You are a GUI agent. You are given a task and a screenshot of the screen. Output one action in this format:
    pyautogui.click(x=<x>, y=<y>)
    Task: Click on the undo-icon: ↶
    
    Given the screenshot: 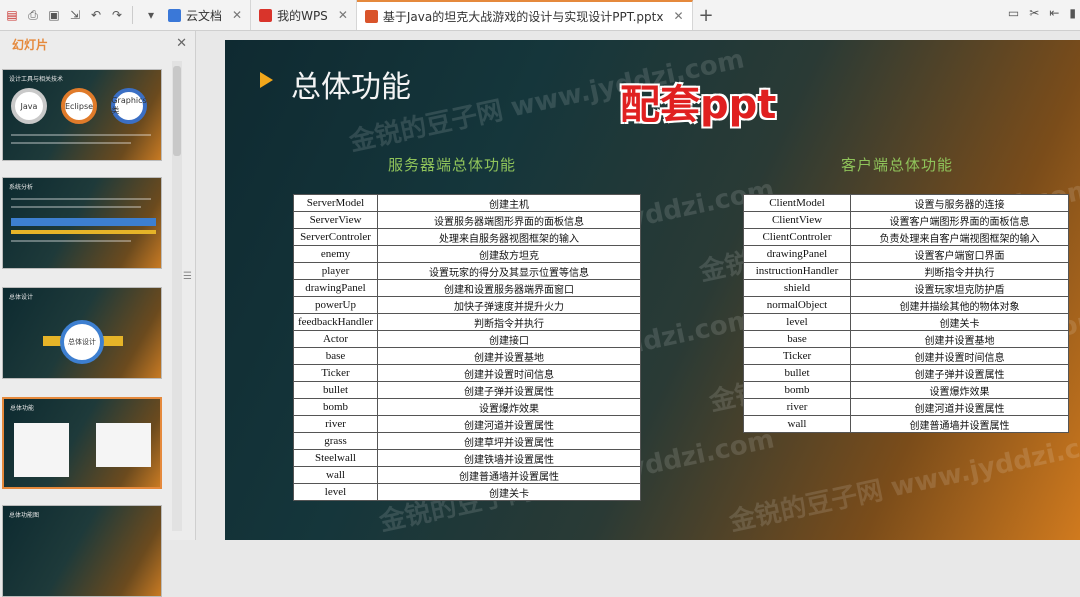 What is the action you would take?
    pyautogui.click(x=96, y=15)
    